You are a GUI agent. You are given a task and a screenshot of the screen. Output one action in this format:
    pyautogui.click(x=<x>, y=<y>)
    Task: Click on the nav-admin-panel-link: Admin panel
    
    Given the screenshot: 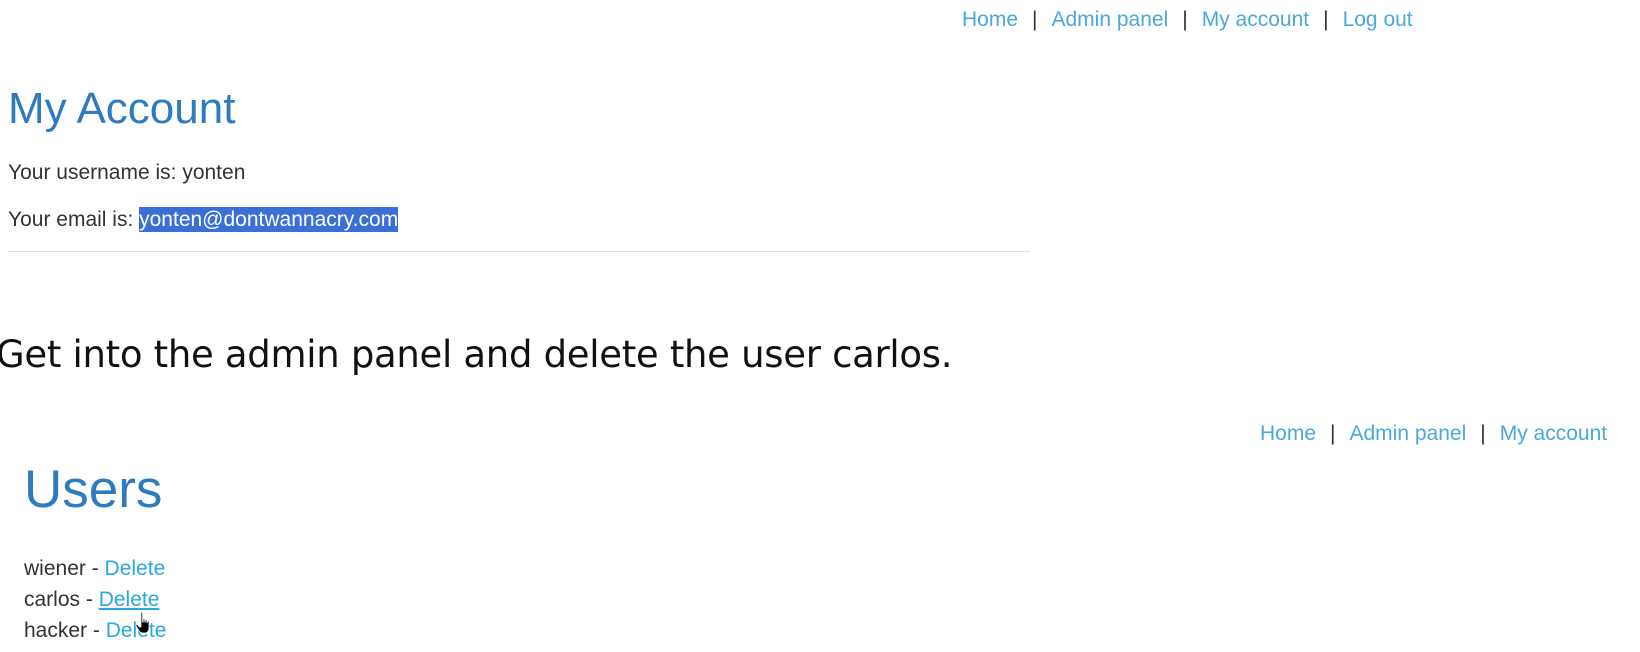 What is the action you would take?
    pyautogui.click(x=1110, y=19)
    